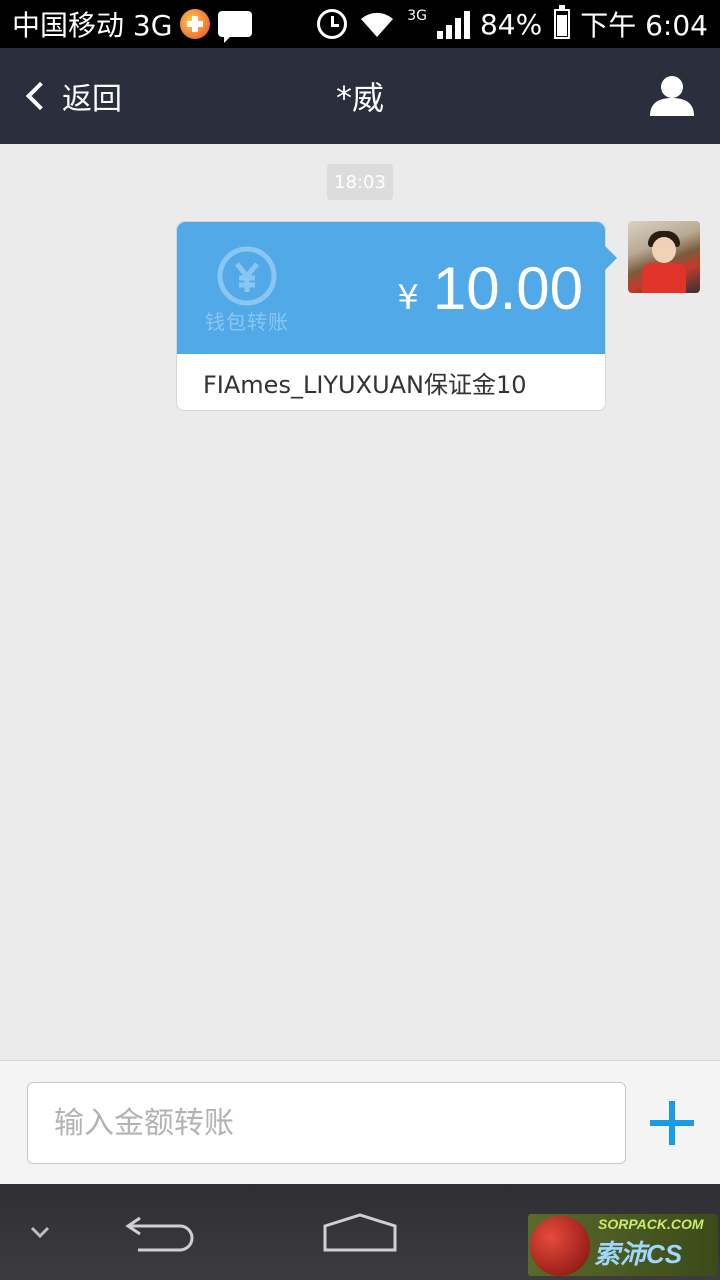  What do you see at coordinates (92, 25) in the screenshot?
I see `carrier-label: 中国移动 3G` at bounding box center [92, 25].